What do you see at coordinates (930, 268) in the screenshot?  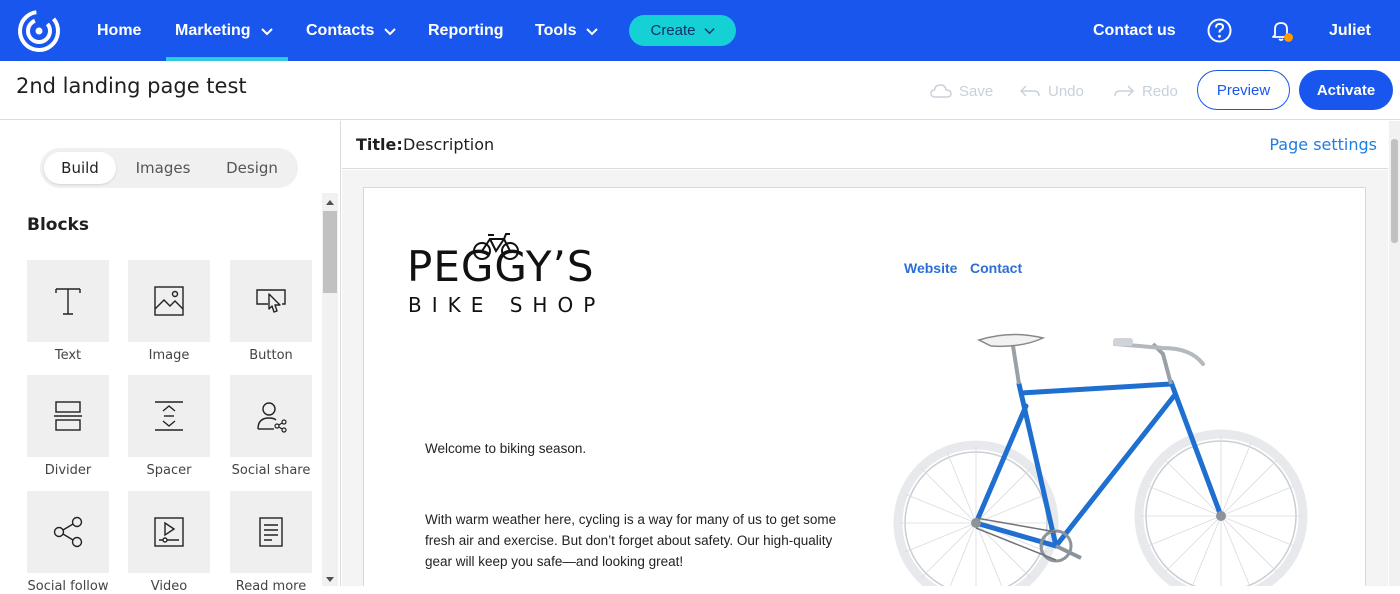 I see `website-link: Website` at bounding box center [930, 268].